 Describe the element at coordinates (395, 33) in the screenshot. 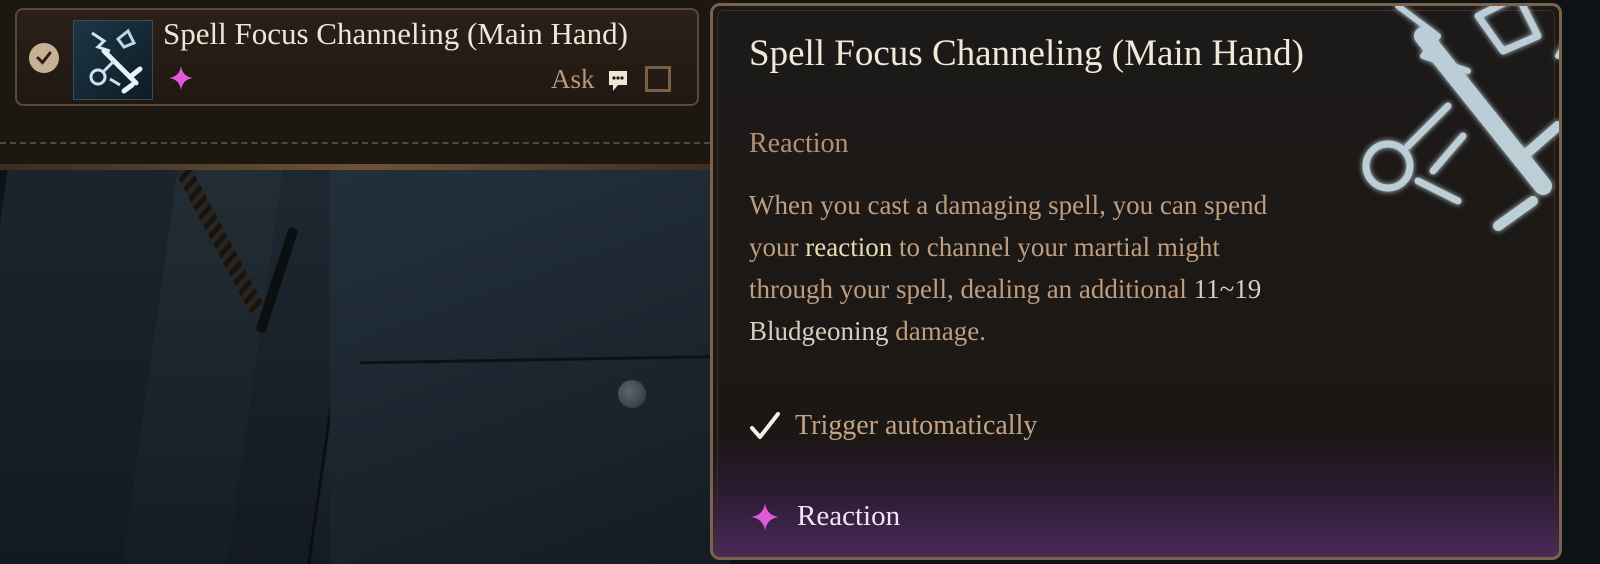

I see `spell-name: Spell Focus Channeling (Main Hand)` at that location.